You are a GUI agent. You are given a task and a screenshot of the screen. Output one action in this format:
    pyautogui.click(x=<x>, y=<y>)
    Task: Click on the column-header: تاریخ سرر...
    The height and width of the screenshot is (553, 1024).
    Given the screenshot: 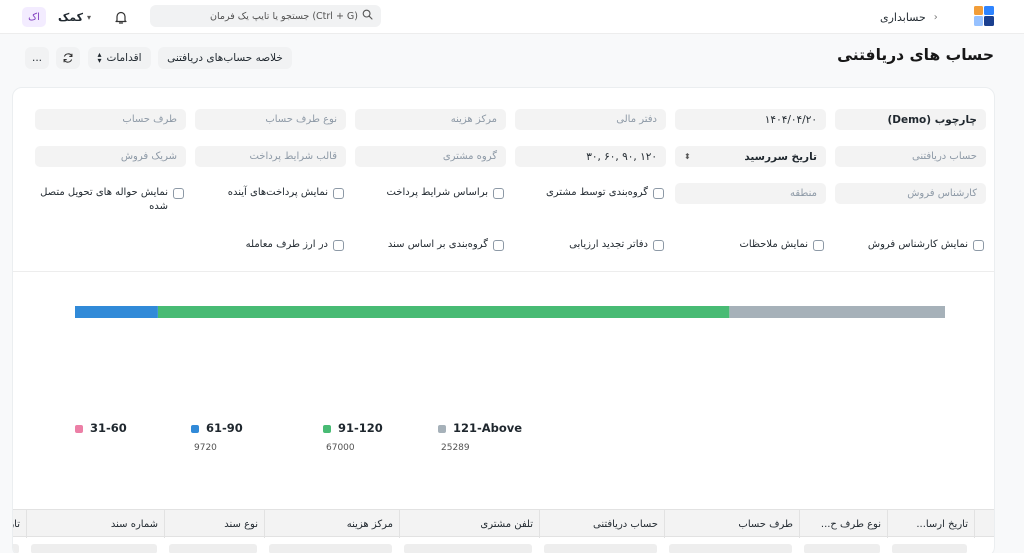 What is the action you would take?
    pyautogui.click(x=19, y=524)
    